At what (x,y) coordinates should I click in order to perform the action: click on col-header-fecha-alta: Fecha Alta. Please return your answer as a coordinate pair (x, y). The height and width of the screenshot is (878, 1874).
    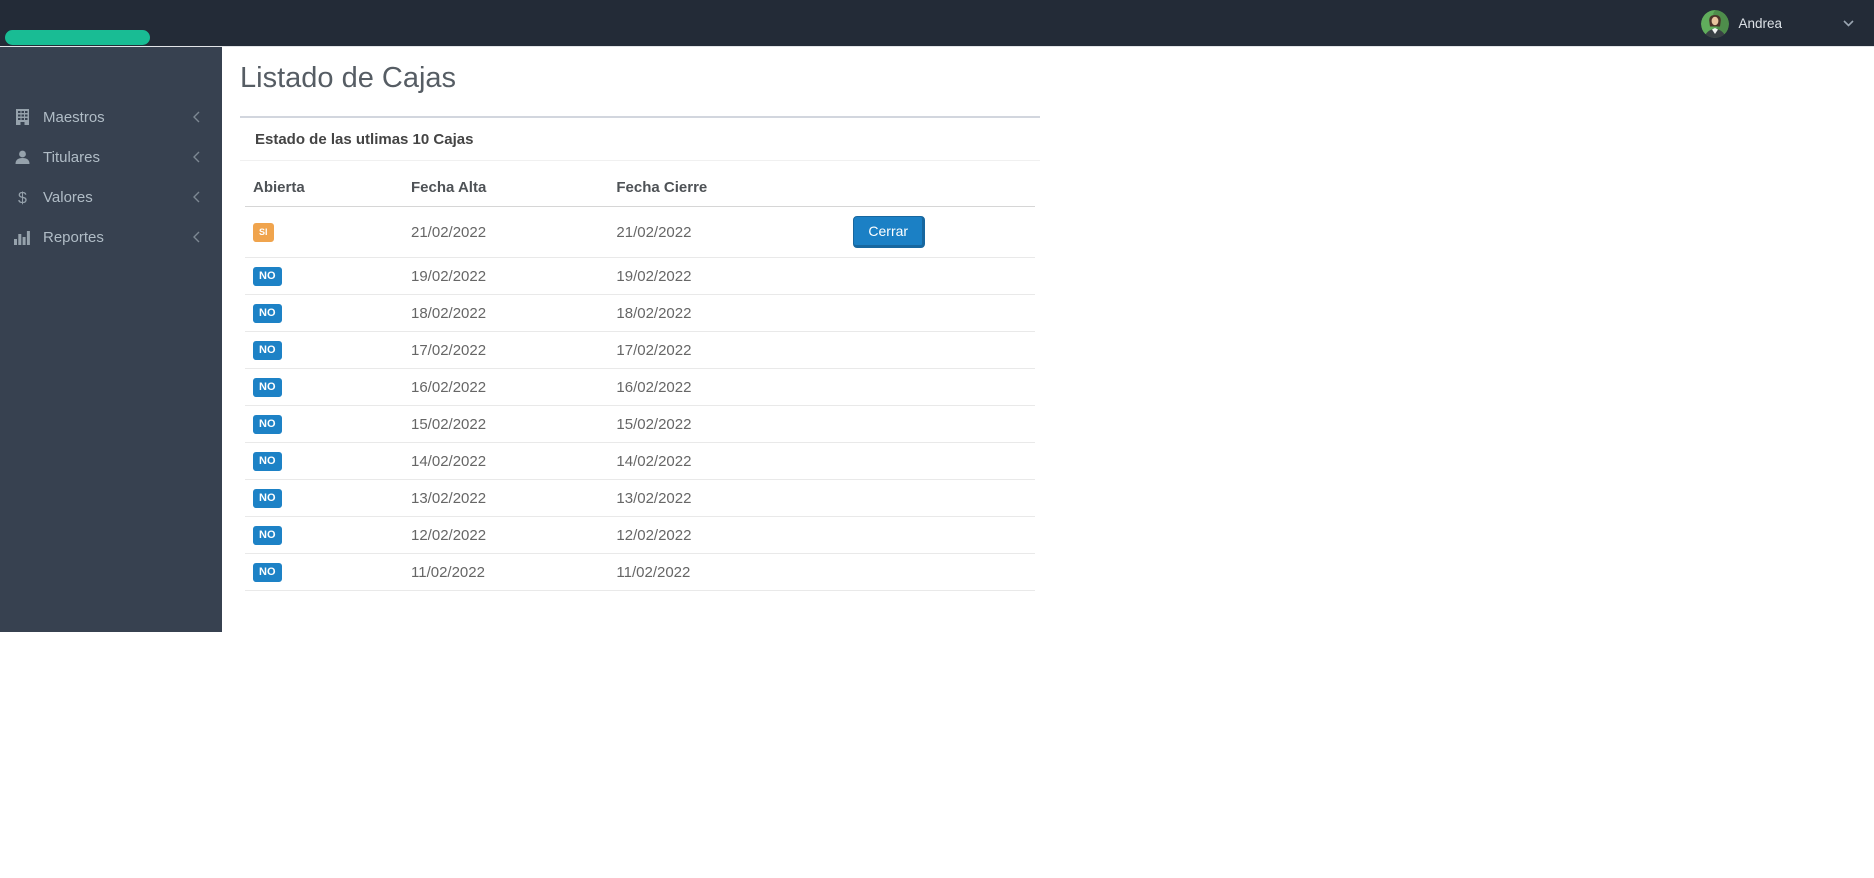
    Looking at the image, I should click on (506, 188).